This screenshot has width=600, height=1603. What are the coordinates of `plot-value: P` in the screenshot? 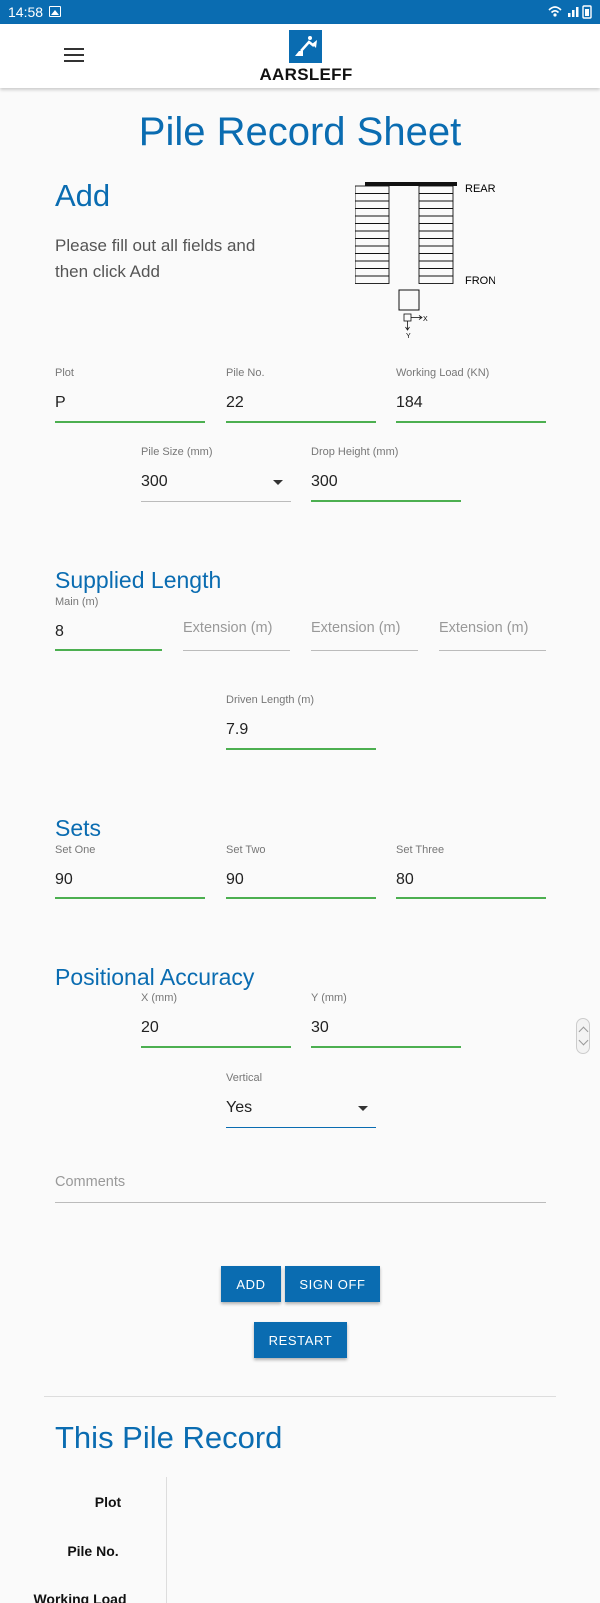 It's located at (60, 403).